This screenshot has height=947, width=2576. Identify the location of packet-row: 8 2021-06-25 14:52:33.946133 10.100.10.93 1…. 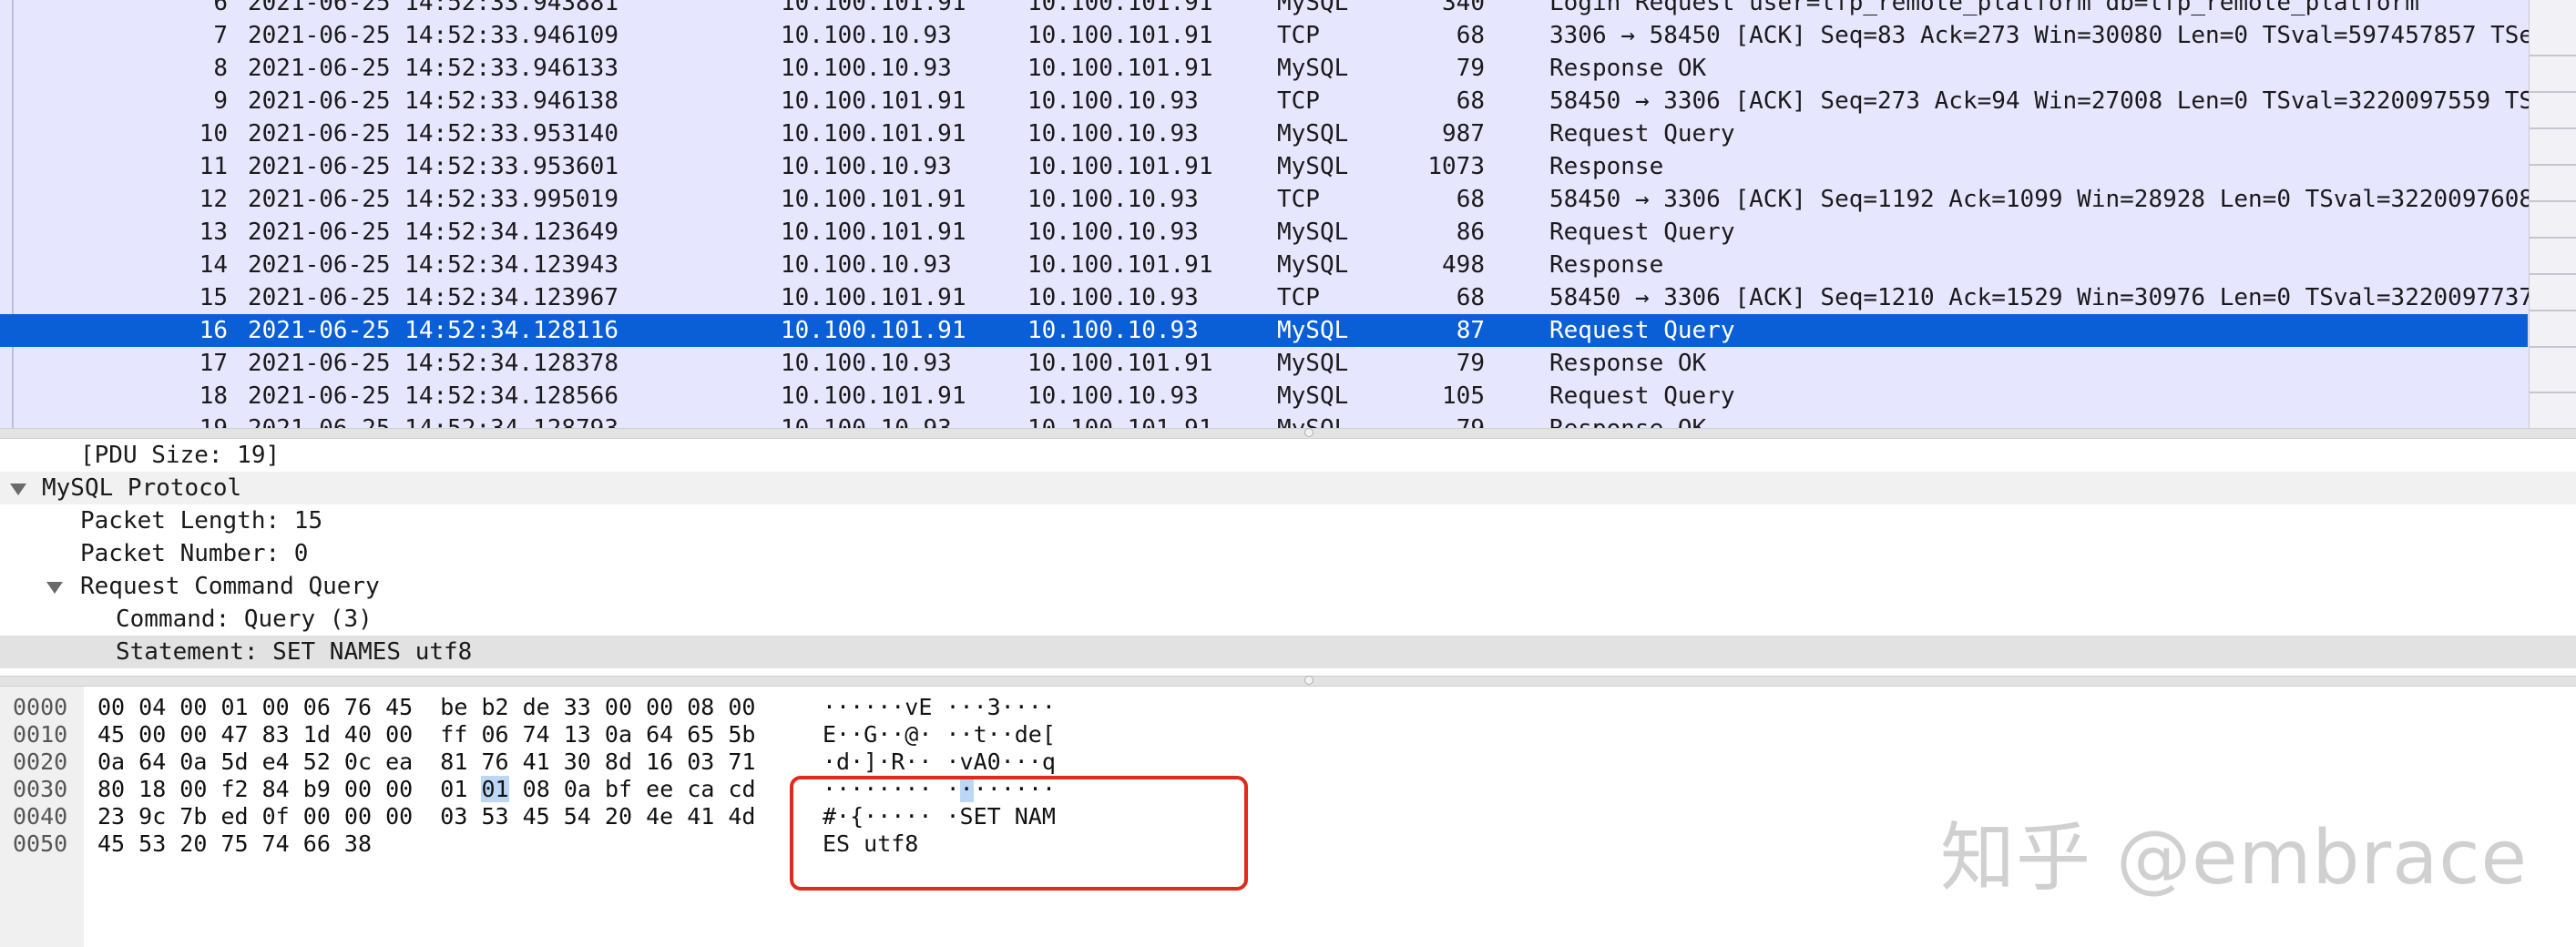
(1264, 68).